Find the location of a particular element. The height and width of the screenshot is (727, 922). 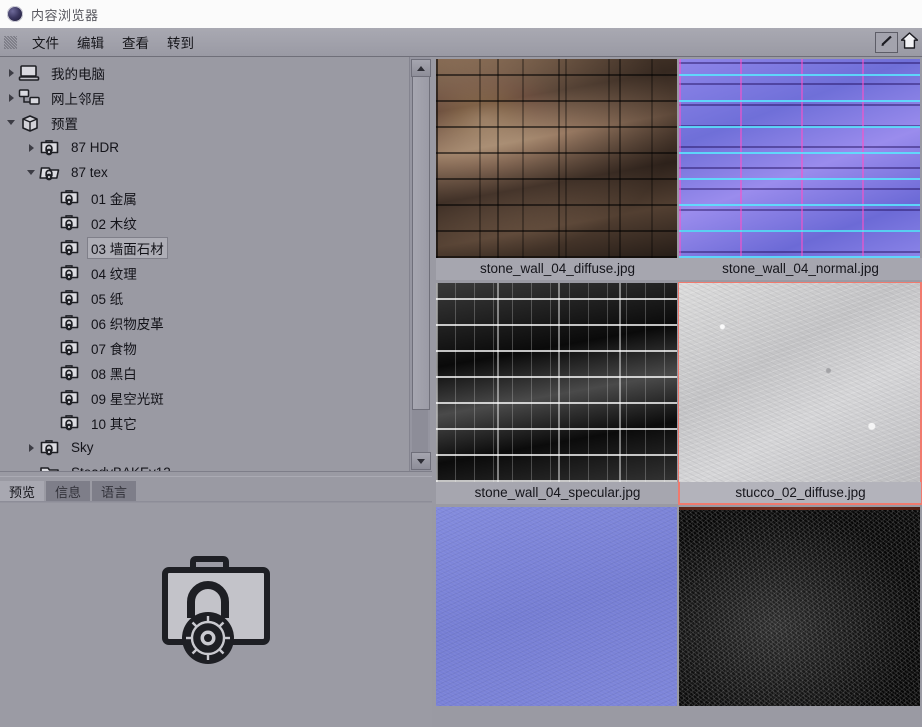

tree-item-label: 87 tex is located at coordinates (89, 172).